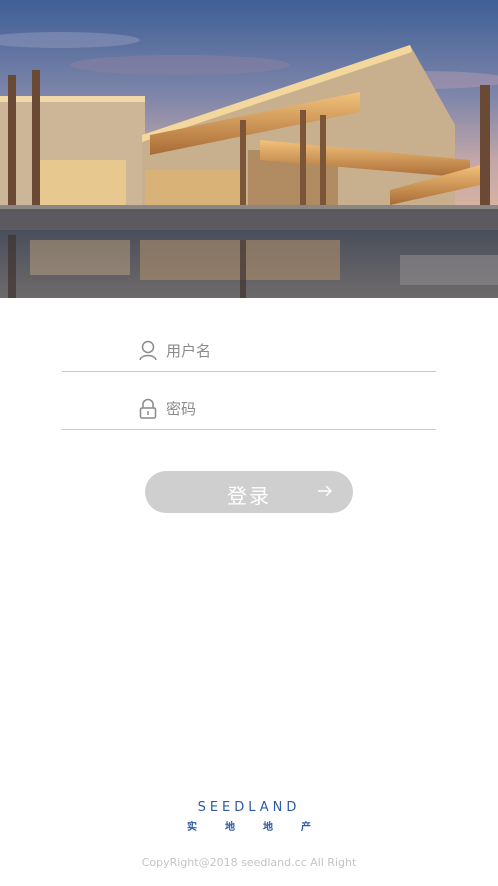  What do you see at coordinates (249, 862) in the screenshot?
I see `copyright-text: CopyRight@2018 seedland.cc All Right` at bounding box center [249, 862].